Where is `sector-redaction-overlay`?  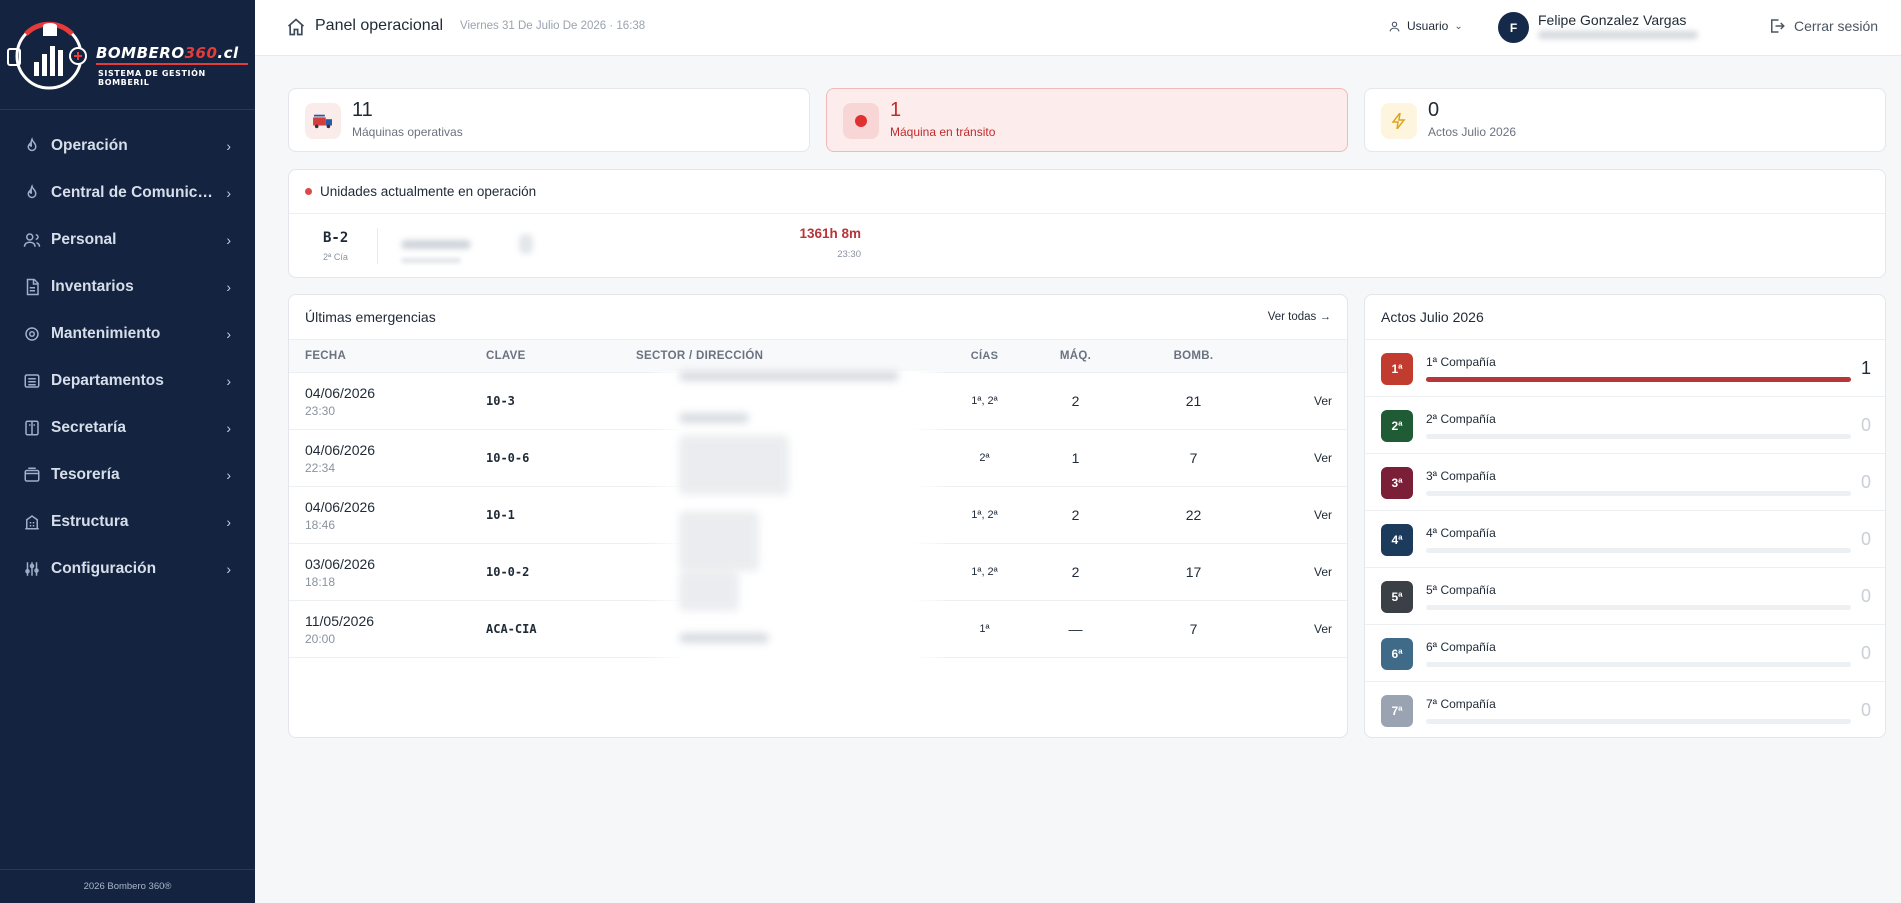
sector-redaction-overlay is located at coordinates (799, 521).